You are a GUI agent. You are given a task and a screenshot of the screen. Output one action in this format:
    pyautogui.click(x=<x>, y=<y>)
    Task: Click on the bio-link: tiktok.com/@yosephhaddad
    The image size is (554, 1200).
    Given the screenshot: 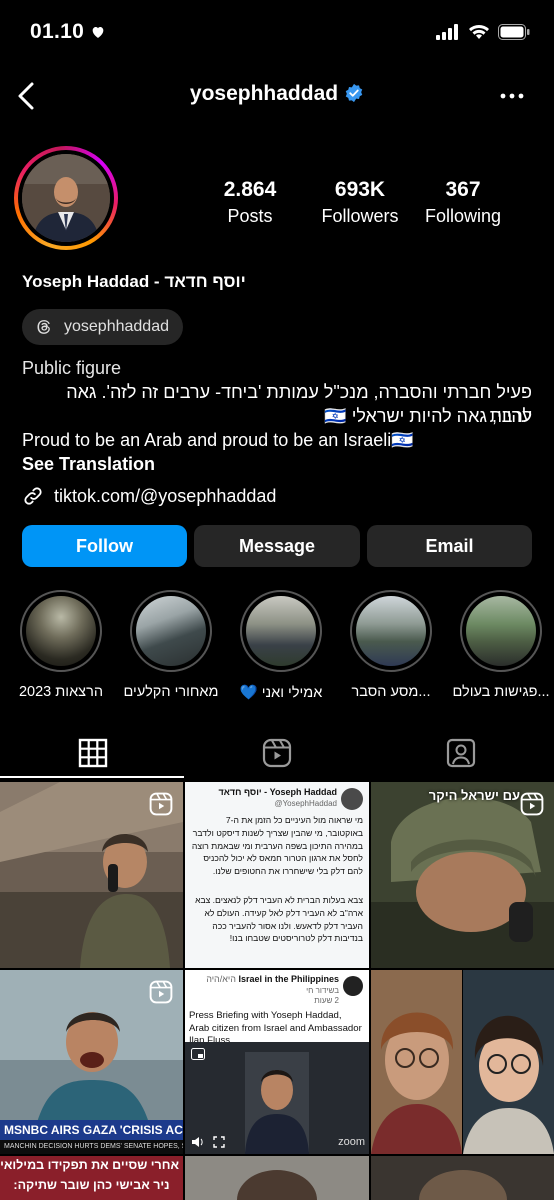 What is the action you would take?
    pyautogui.click(x=277, y=496)
    